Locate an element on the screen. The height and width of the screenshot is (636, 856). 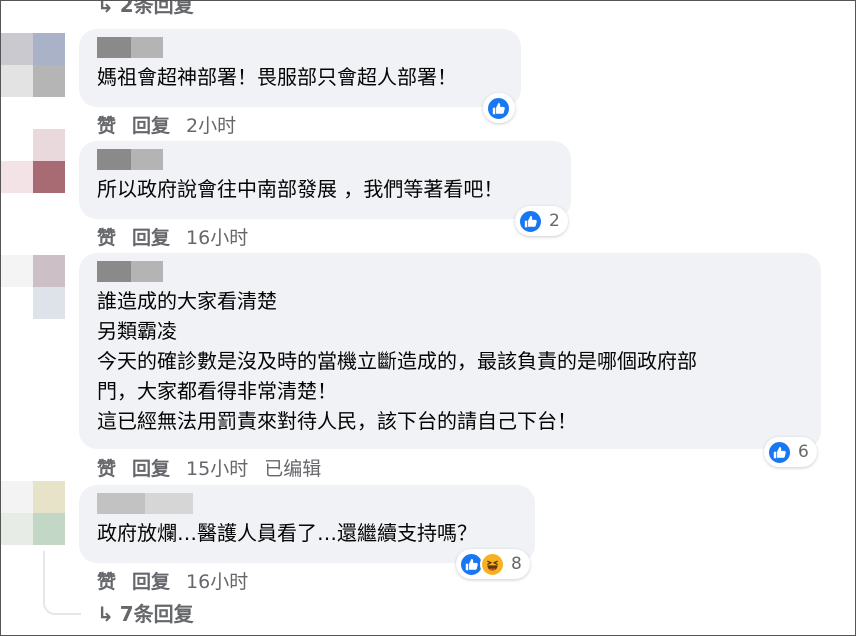
edited-label: 已编辑 is located at coordinates (292, 467).